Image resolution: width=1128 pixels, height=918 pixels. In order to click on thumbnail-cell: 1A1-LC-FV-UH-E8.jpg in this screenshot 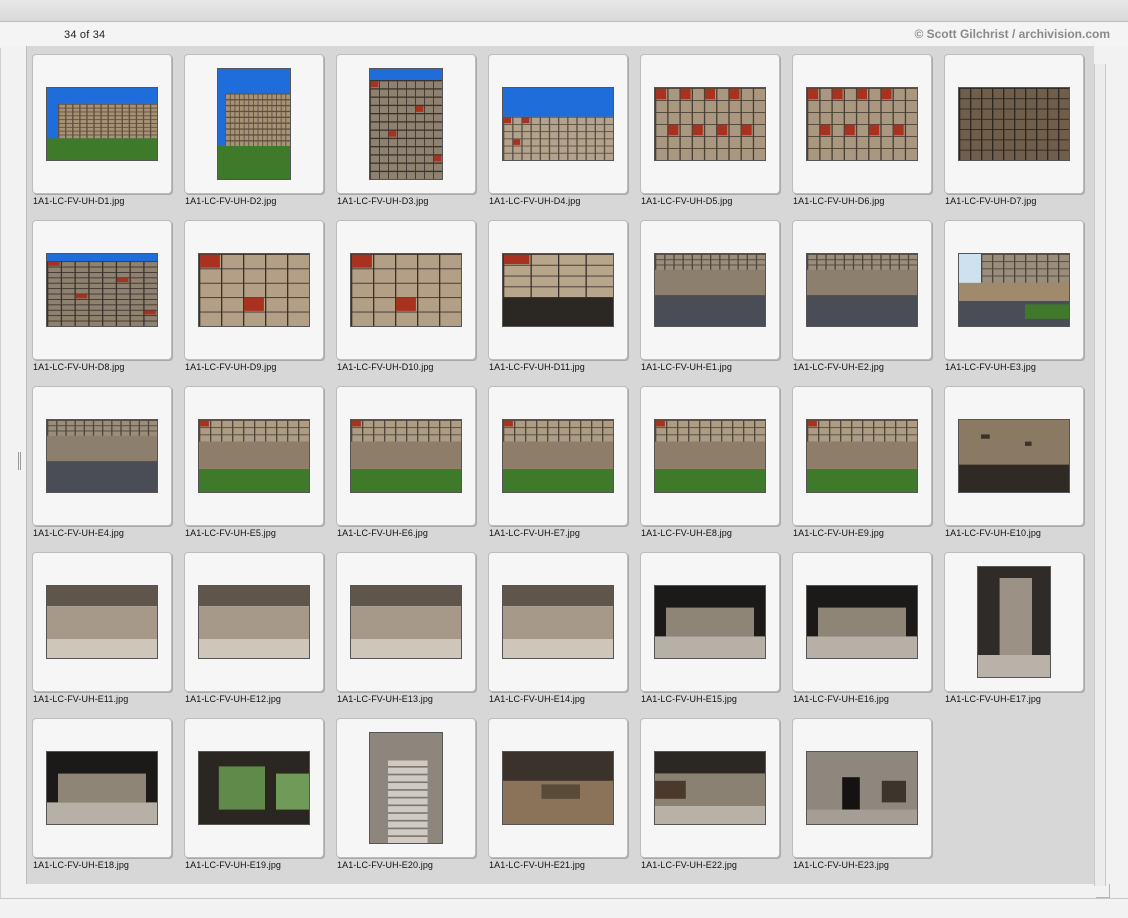, I will do `click(707, 460)`.